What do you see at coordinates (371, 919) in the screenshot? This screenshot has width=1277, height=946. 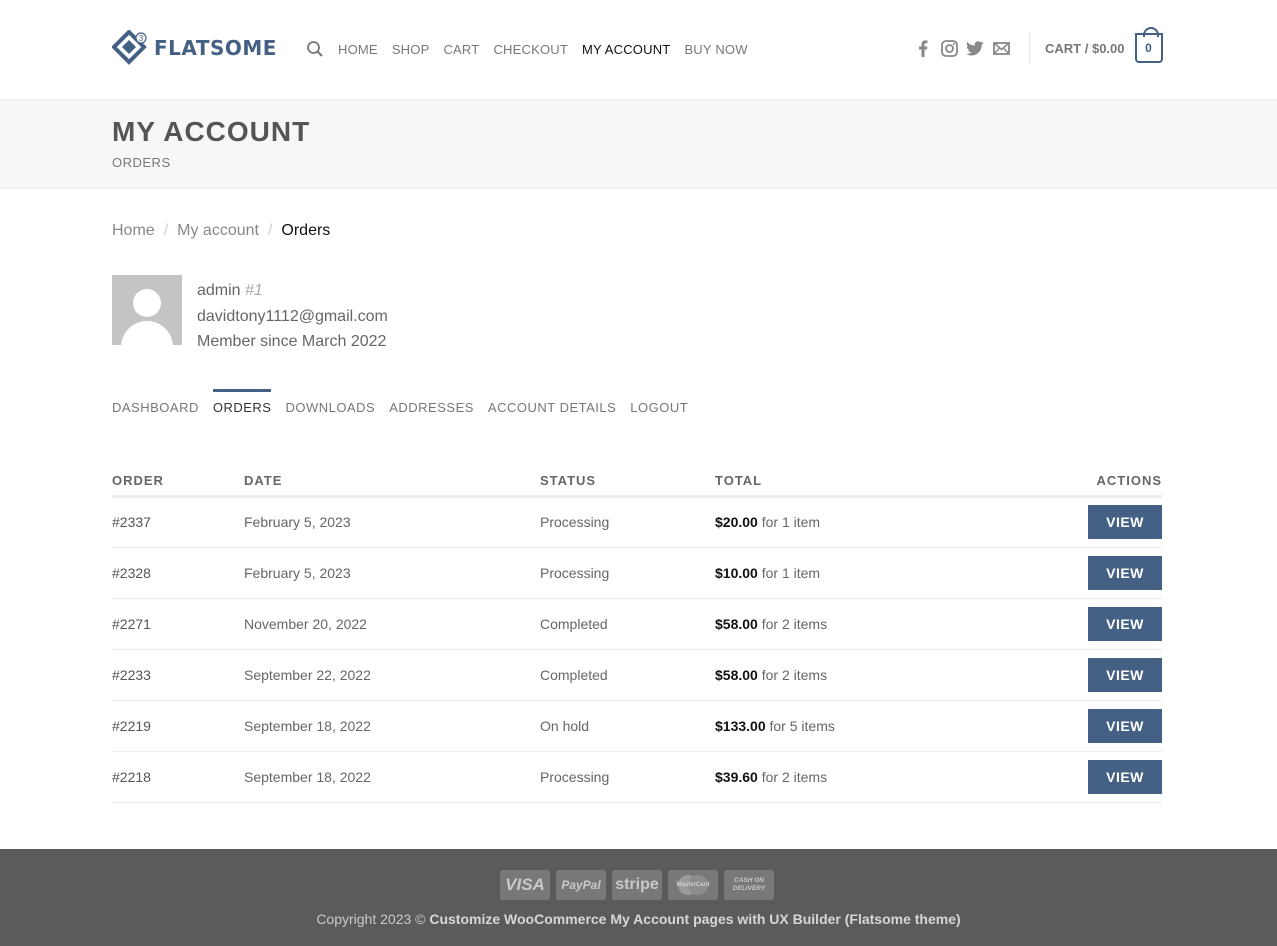 I see `copyright-prefix: Copyright 2023 ©` at bounding box center [371, 919].